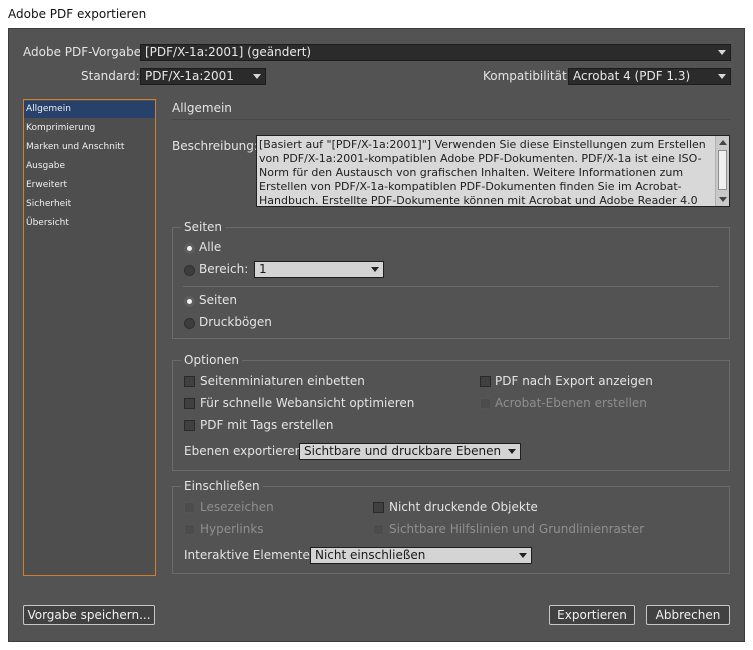 The width and height of the screenshot is (753, 650). Describe the element at coordinates (189, 248) in the screenshot. I see `radio-all` at that location.